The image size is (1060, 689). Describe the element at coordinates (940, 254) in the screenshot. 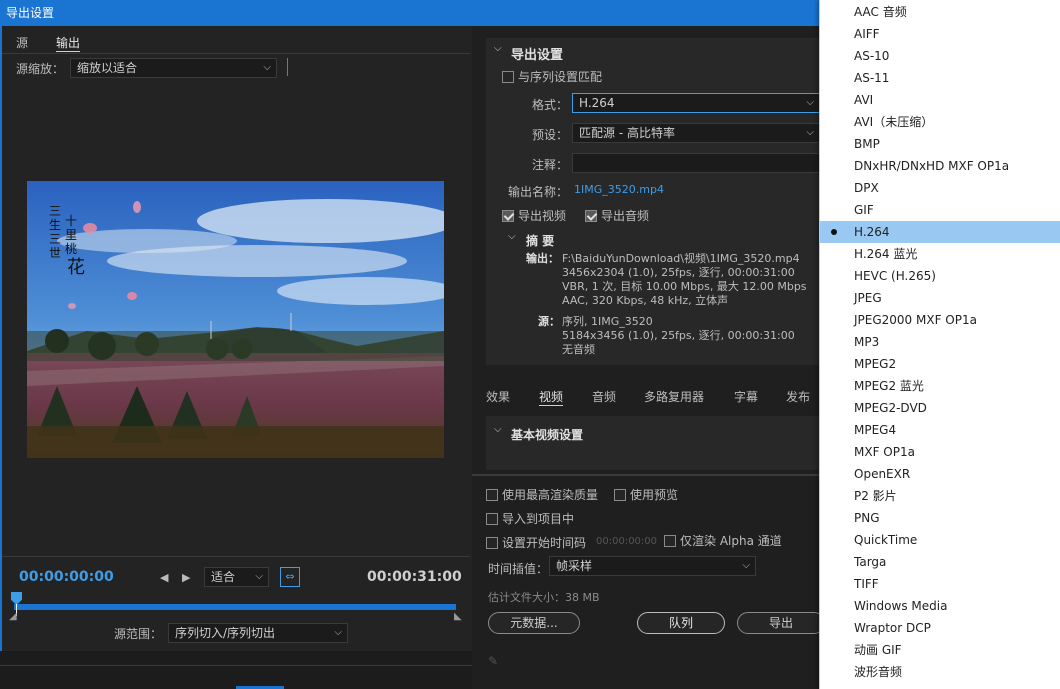

I see `format-option: H.264 蓝光` at that location.